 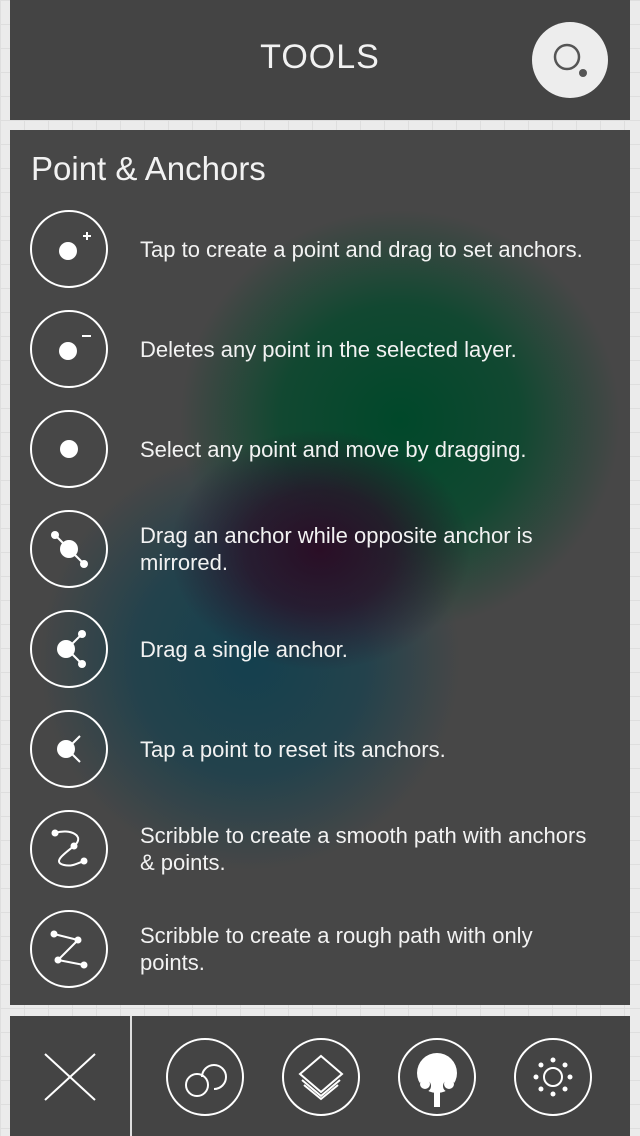 I want to click on reset-anchors-button, so click(x=69, y=749).